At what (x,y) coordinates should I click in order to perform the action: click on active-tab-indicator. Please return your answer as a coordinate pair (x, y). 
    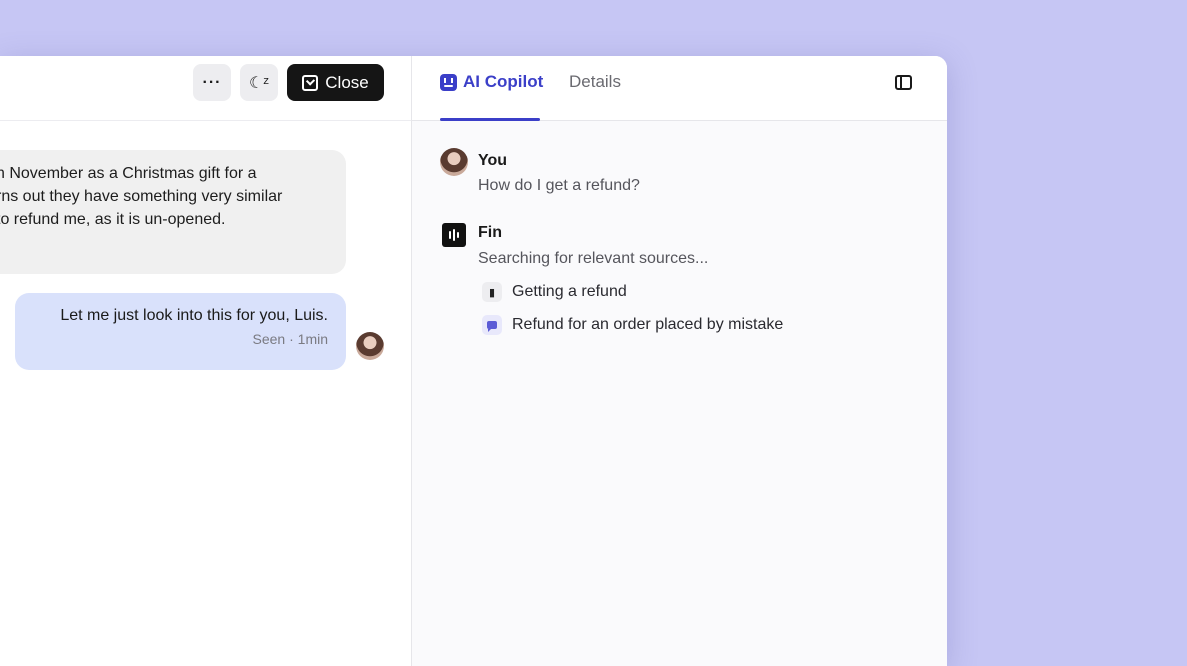
    Looking at the image, I should click on (490, 119).